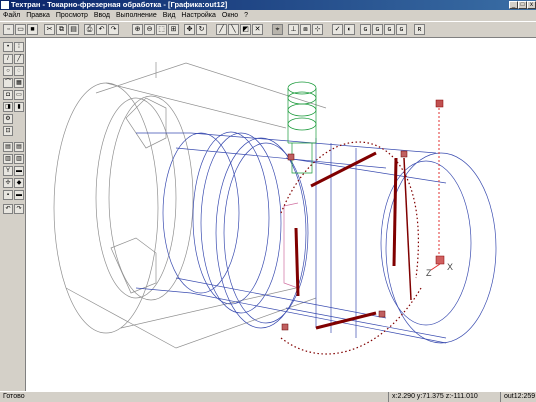 The image size is (536, 402). Describe the element at coordinates (113, 29) in the screenshot. I see `redo-icon: ↷` at that location.